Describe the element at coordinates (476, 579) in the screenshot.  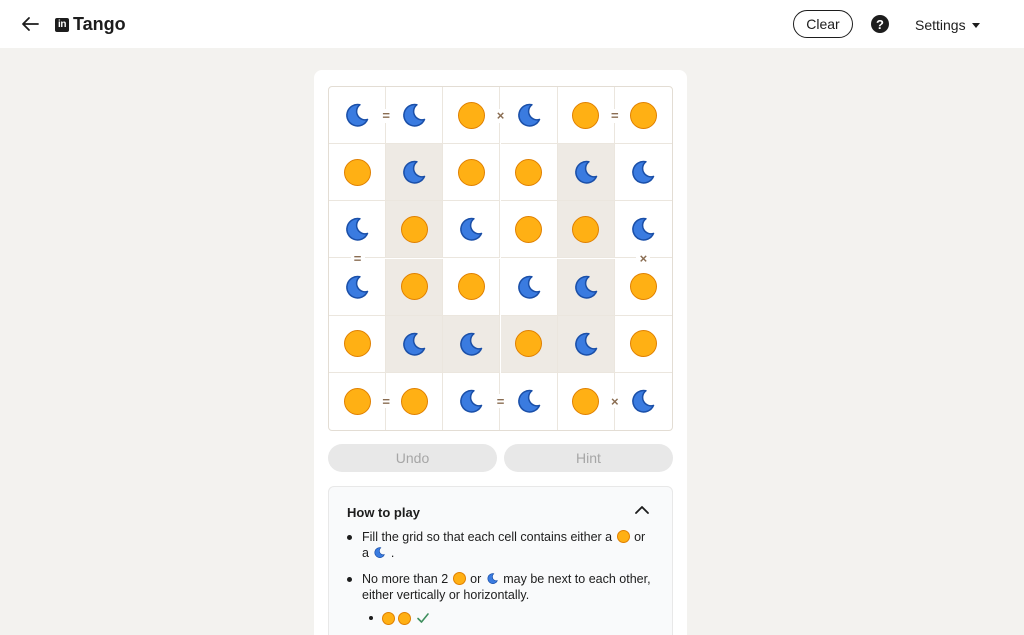
I see `rule-2-part2: or` at that location.